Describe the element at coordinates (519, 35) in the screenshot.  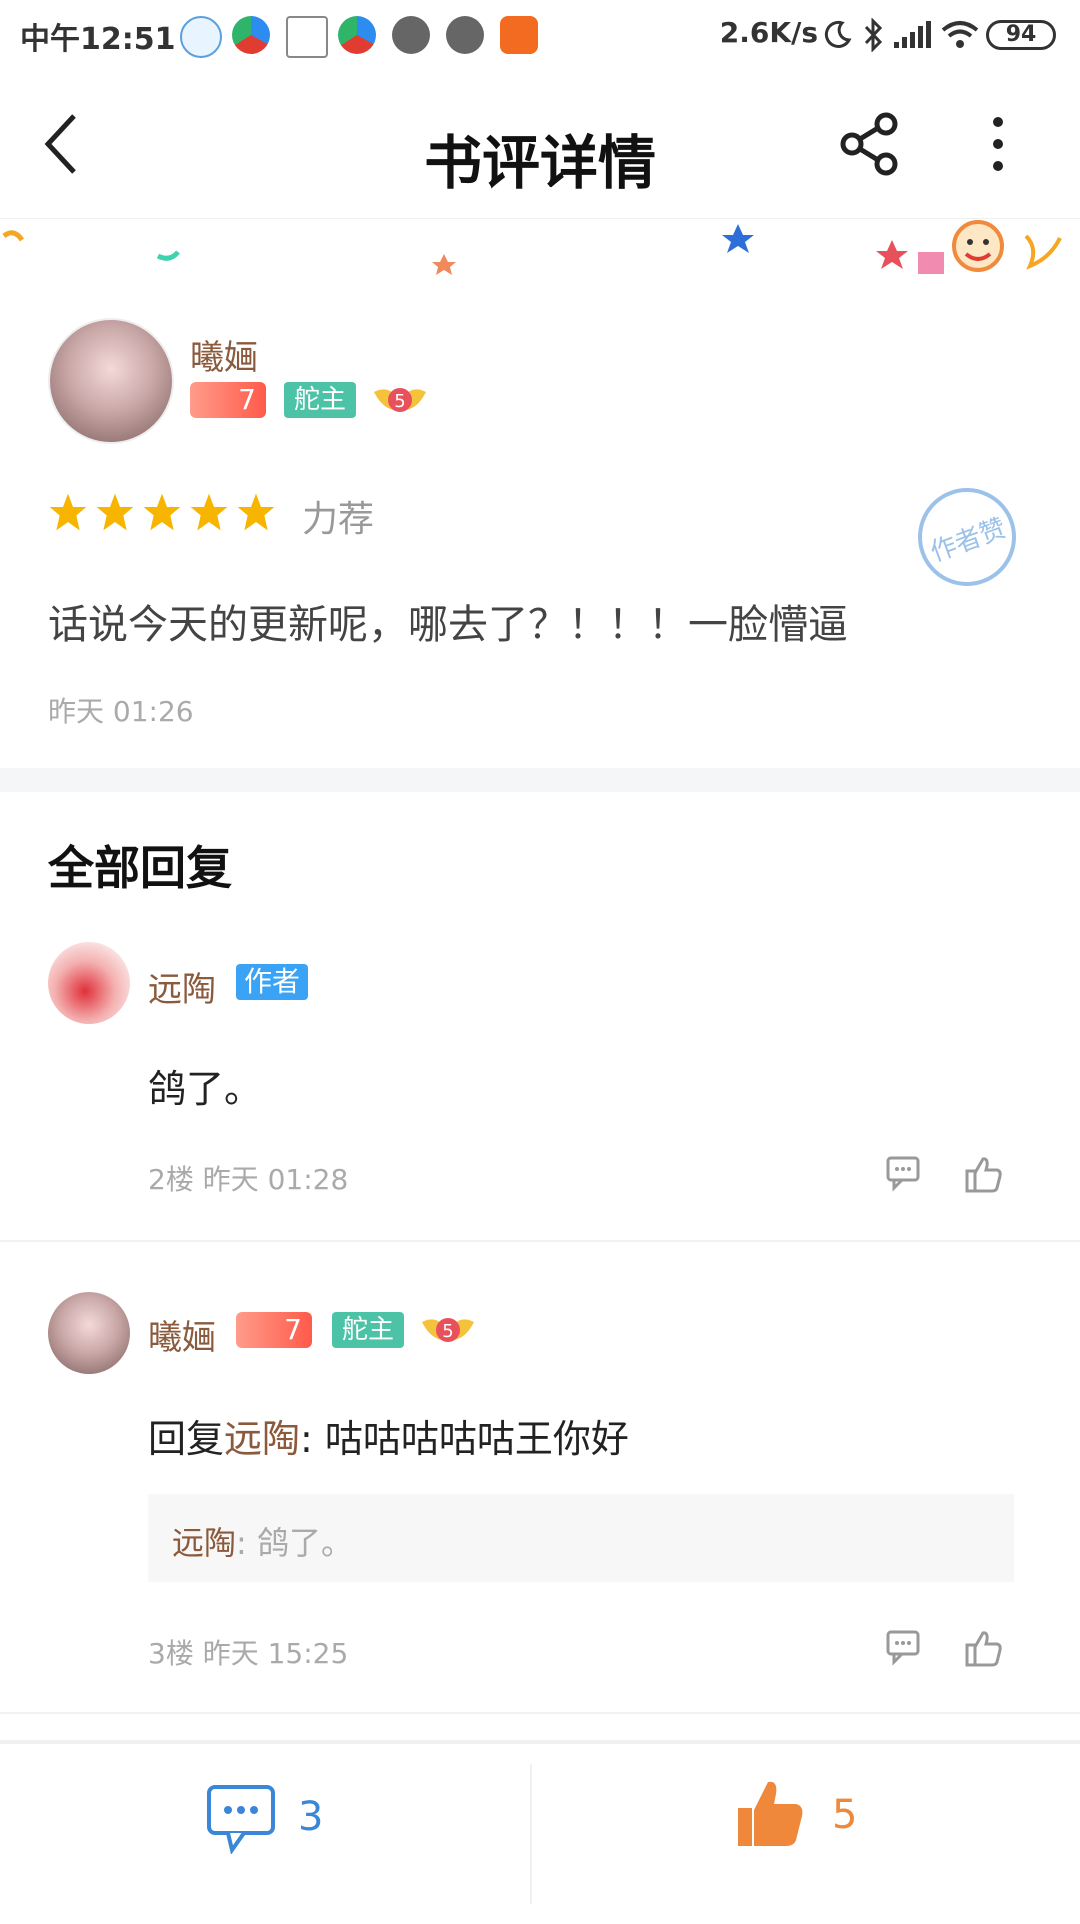
I see `mi-app-icon` at that location.